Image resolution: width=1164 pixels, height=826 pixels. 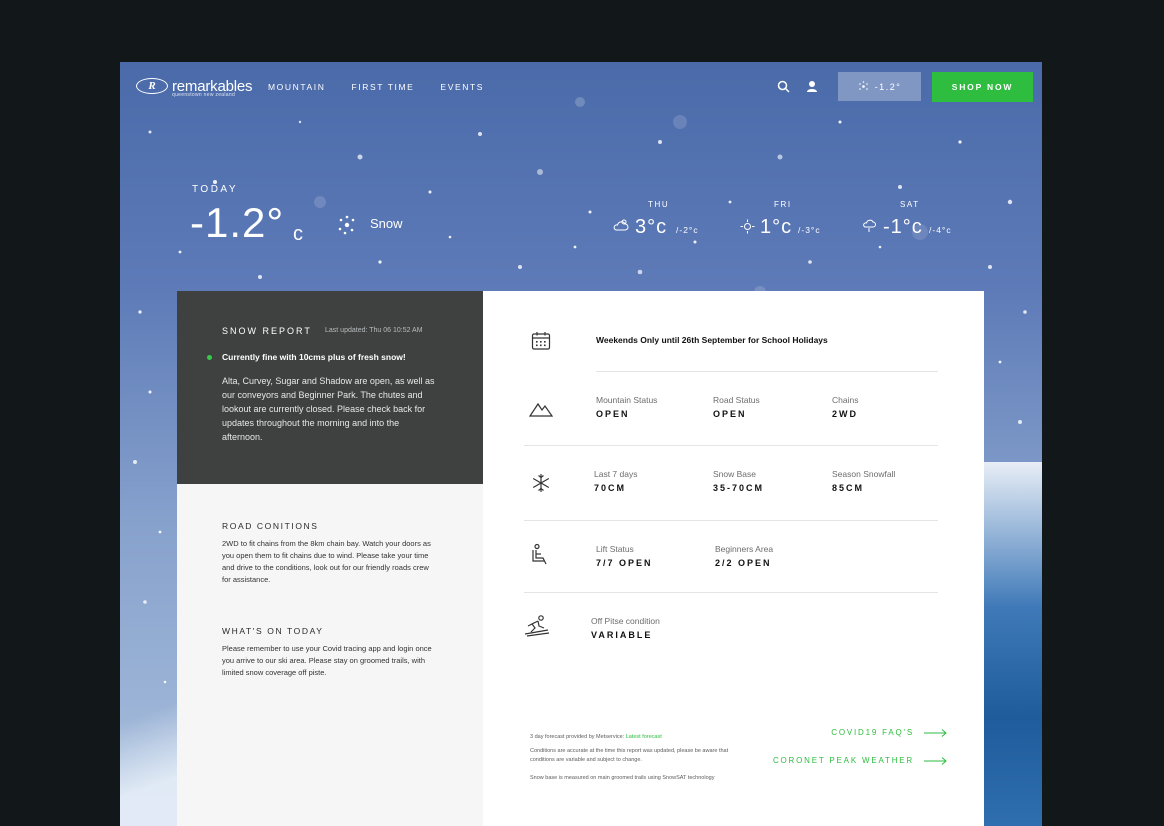 What do you see at coordinates (872, 732) in the screenshot?
I see `covid-faqs-label: COVID19 FAQ'S` at bounding box center [872, 732].